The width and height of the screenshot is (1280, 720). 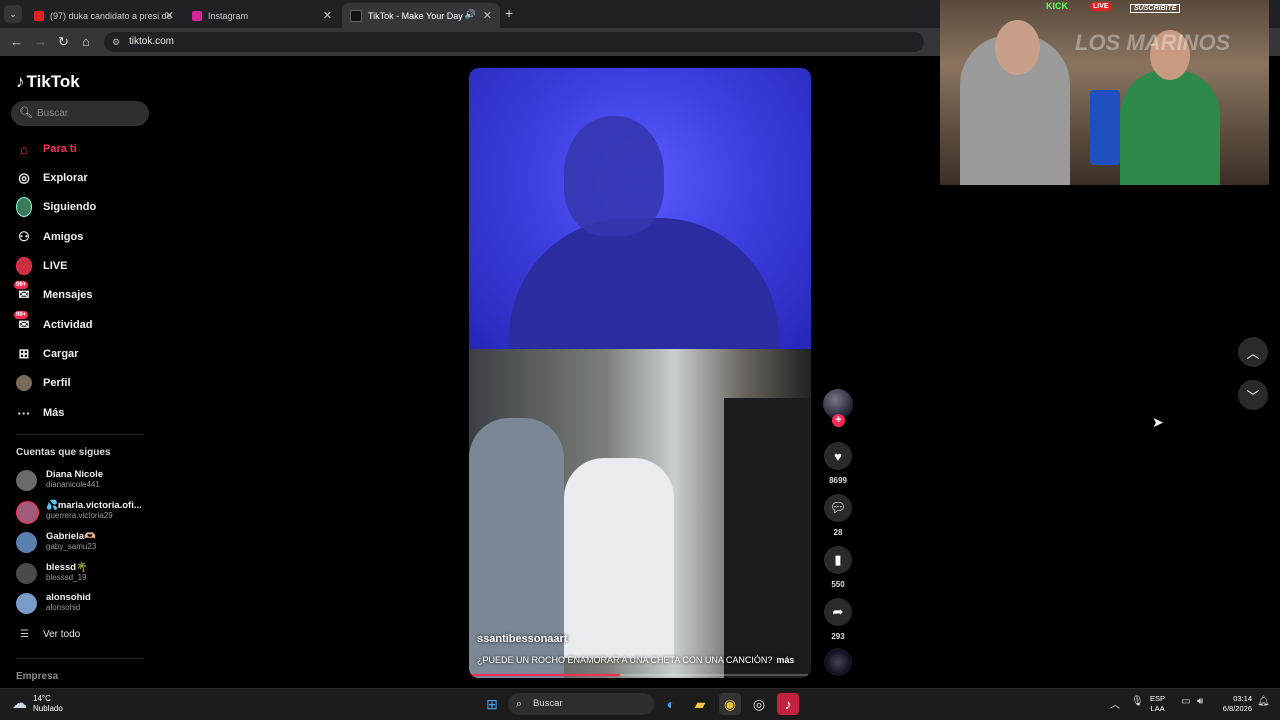 What do you see at coordinates (22, 291) in the screenshot?
I see `messages-icon: ✉ 99+` at bounding box center [22, 291].